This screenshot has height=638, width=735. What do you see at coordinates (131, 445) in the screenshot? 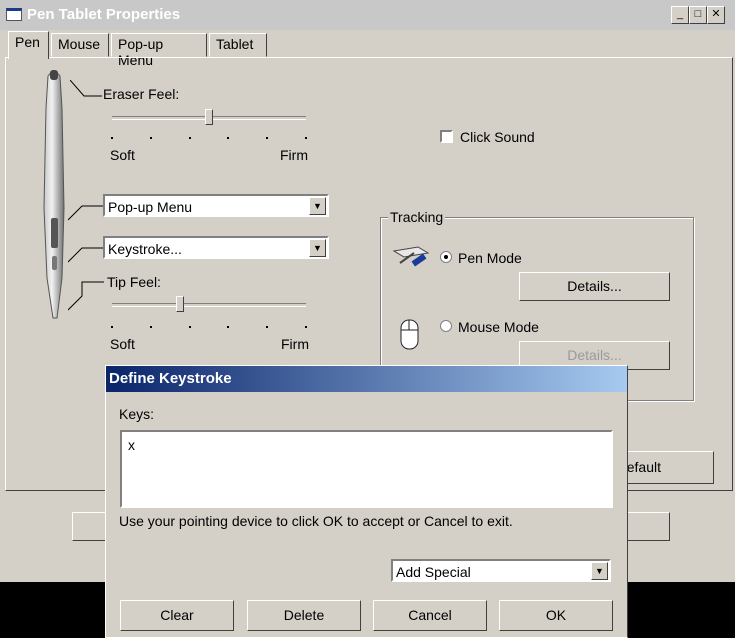
I see `keys-value: x` at bounding box center [131, 445].